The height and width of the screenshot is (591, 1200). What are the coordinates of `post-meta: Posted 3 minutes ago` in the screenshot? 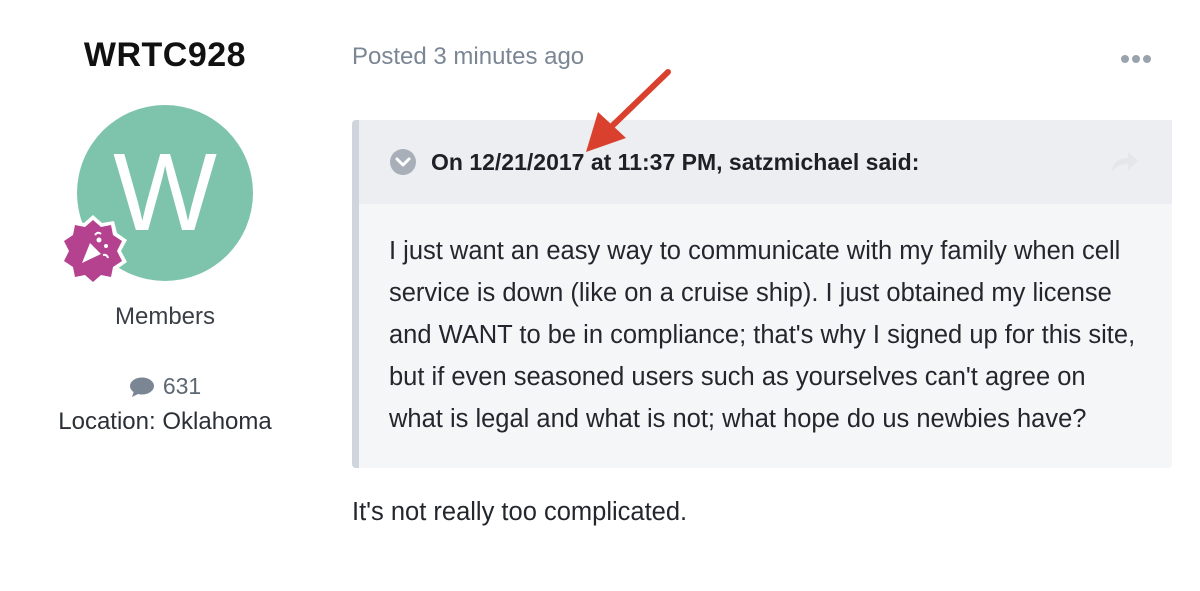 It's located at (762, 57).